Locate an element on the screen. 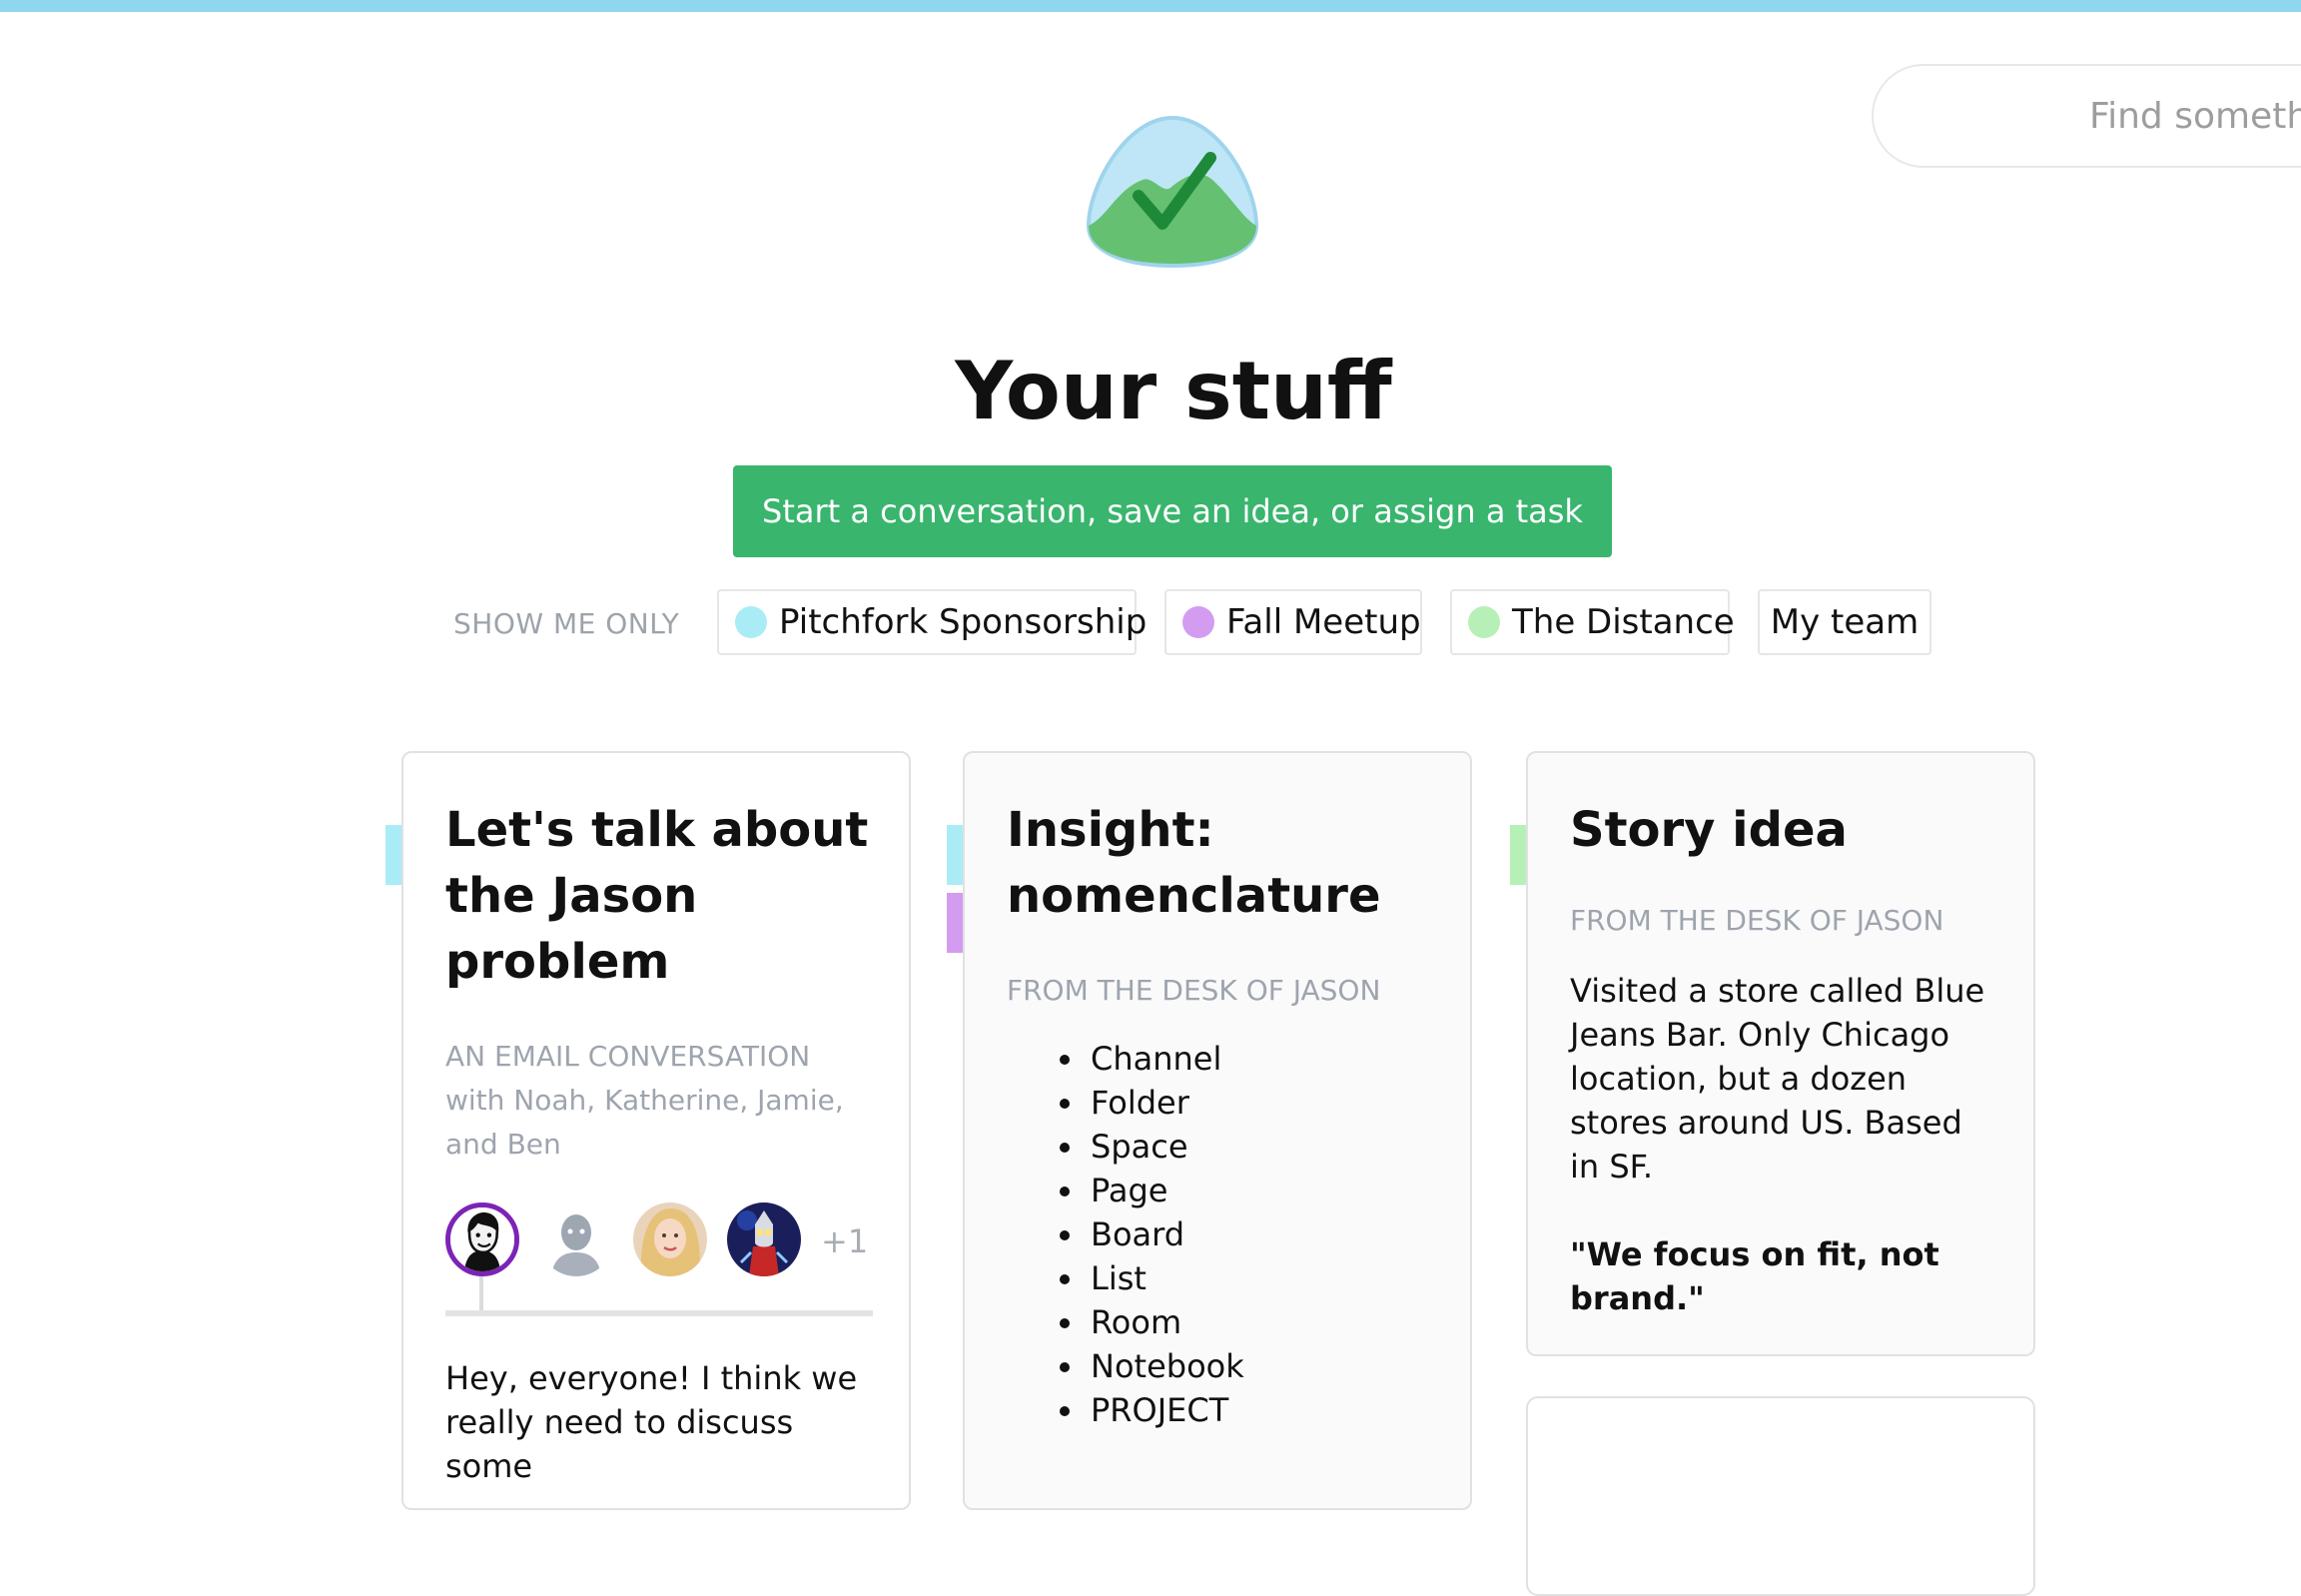 The width and height of the screenshot is (2301, 1596). filter-chip-label: Fall Meetup is located at coordinates (1323, 622).